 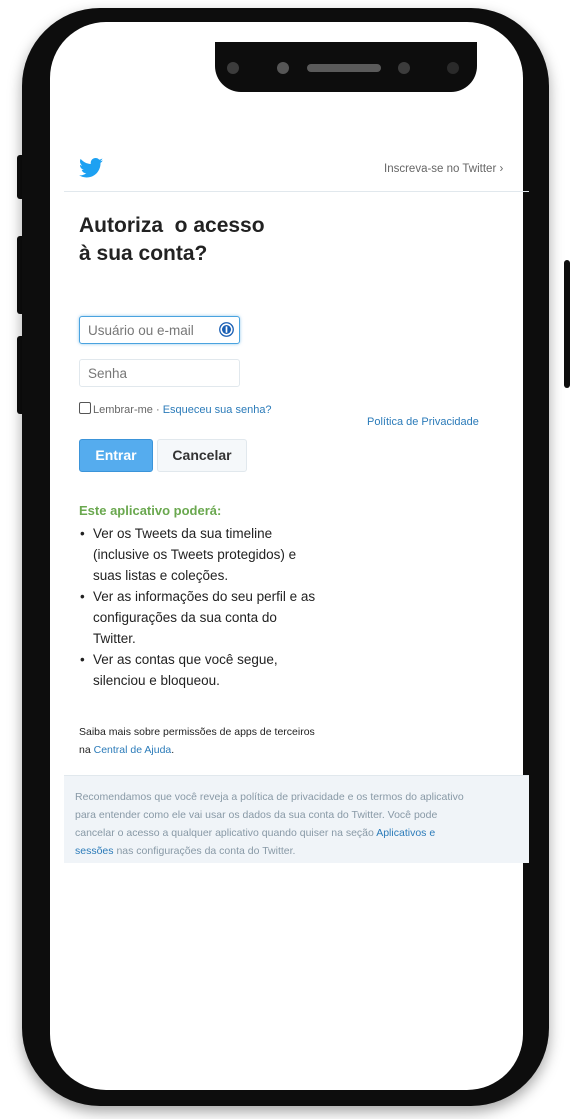 I want to click on permission-text: configurações da sua conta do, so click(x=185, y=617).